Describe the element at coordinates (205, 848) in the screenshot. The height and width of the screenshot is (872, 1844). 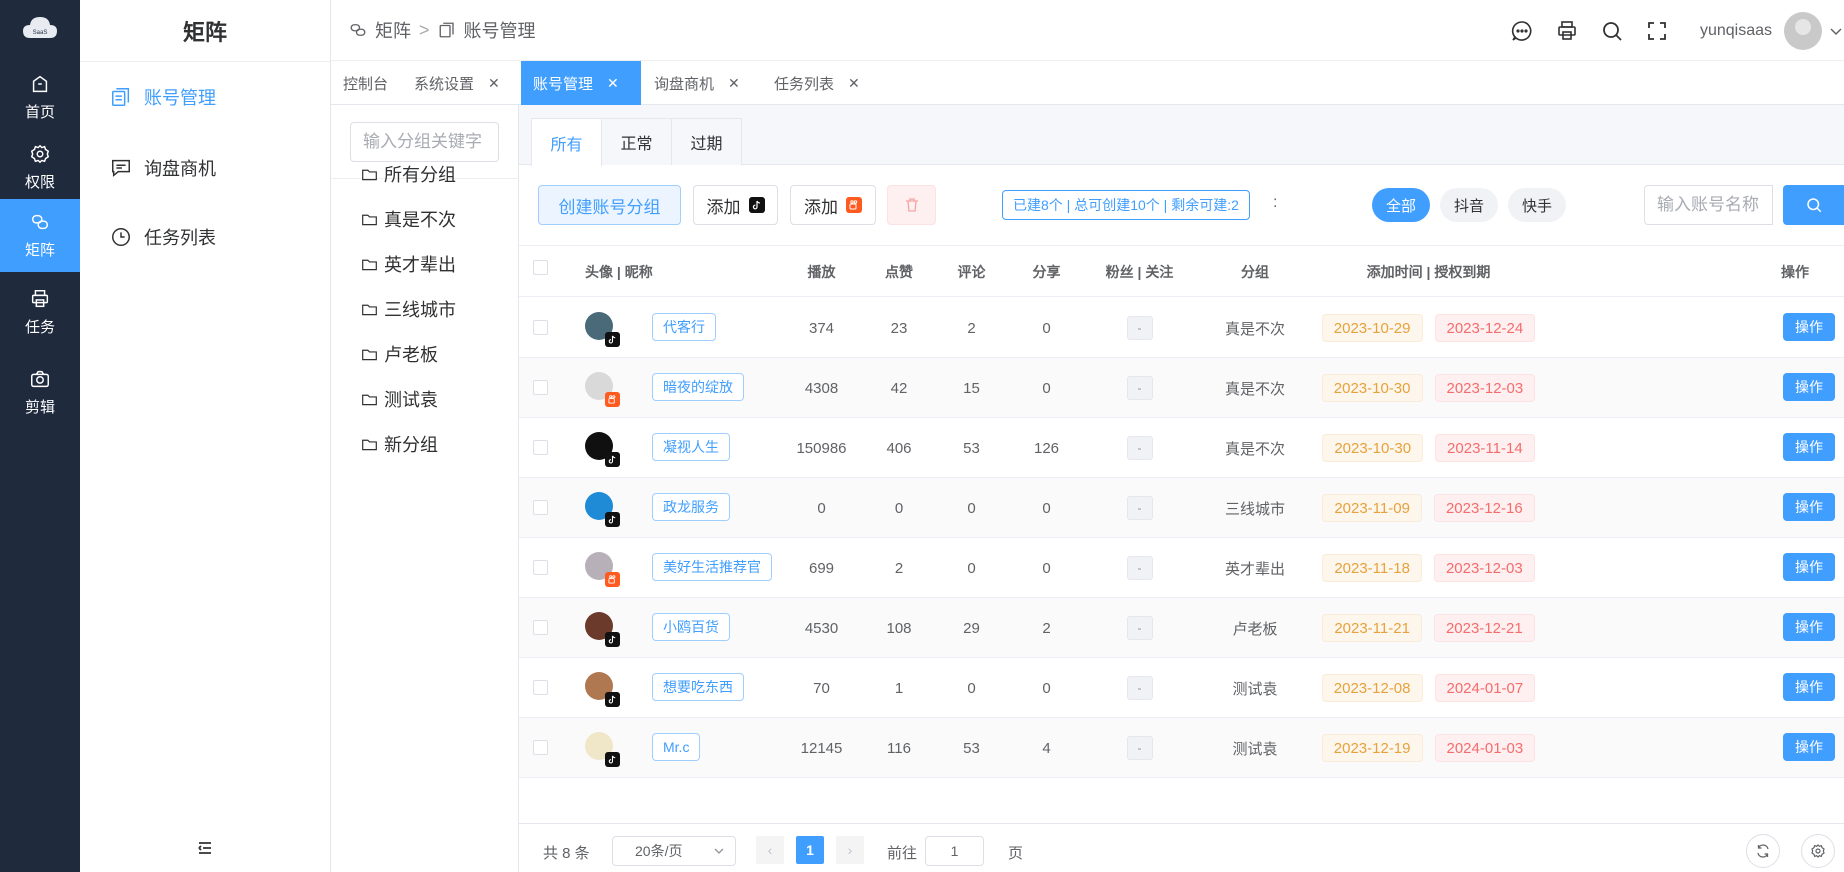
I see `collapse-menu-icon` at that location.